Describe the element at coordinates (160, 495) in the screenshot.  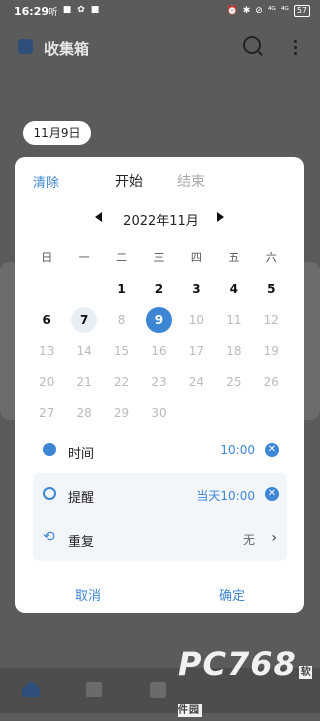
I see `reminder-row: 提醒 当天10:00 ✕` at that location.